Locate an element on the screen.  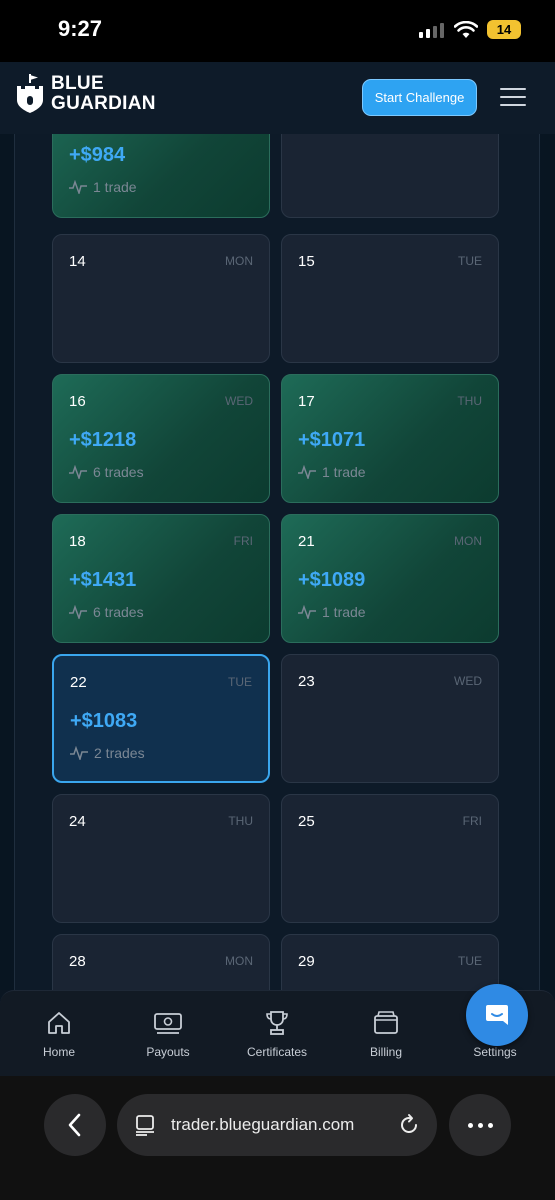
reader-mode-icon is located at coordinates (145, 1125).